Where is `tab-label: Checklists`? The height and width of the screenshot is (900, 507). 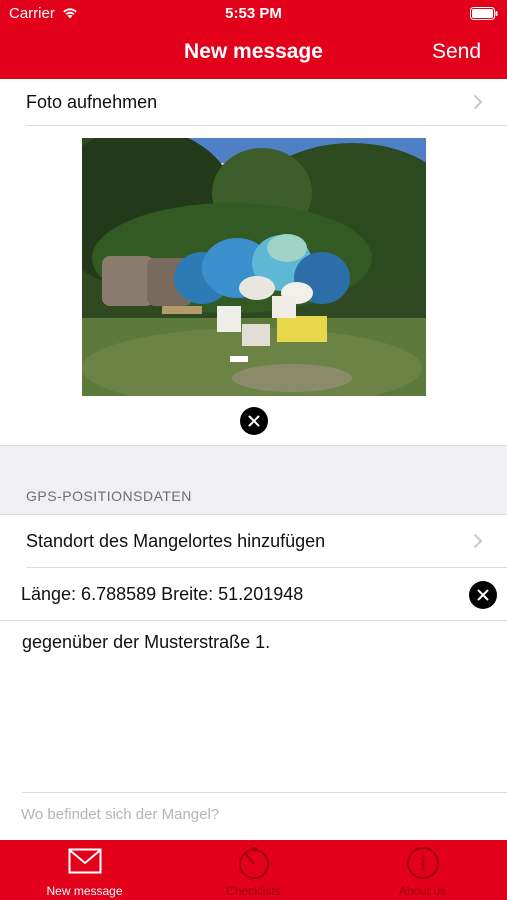
tab-label: Checklists is located at coordinates (253, 891).